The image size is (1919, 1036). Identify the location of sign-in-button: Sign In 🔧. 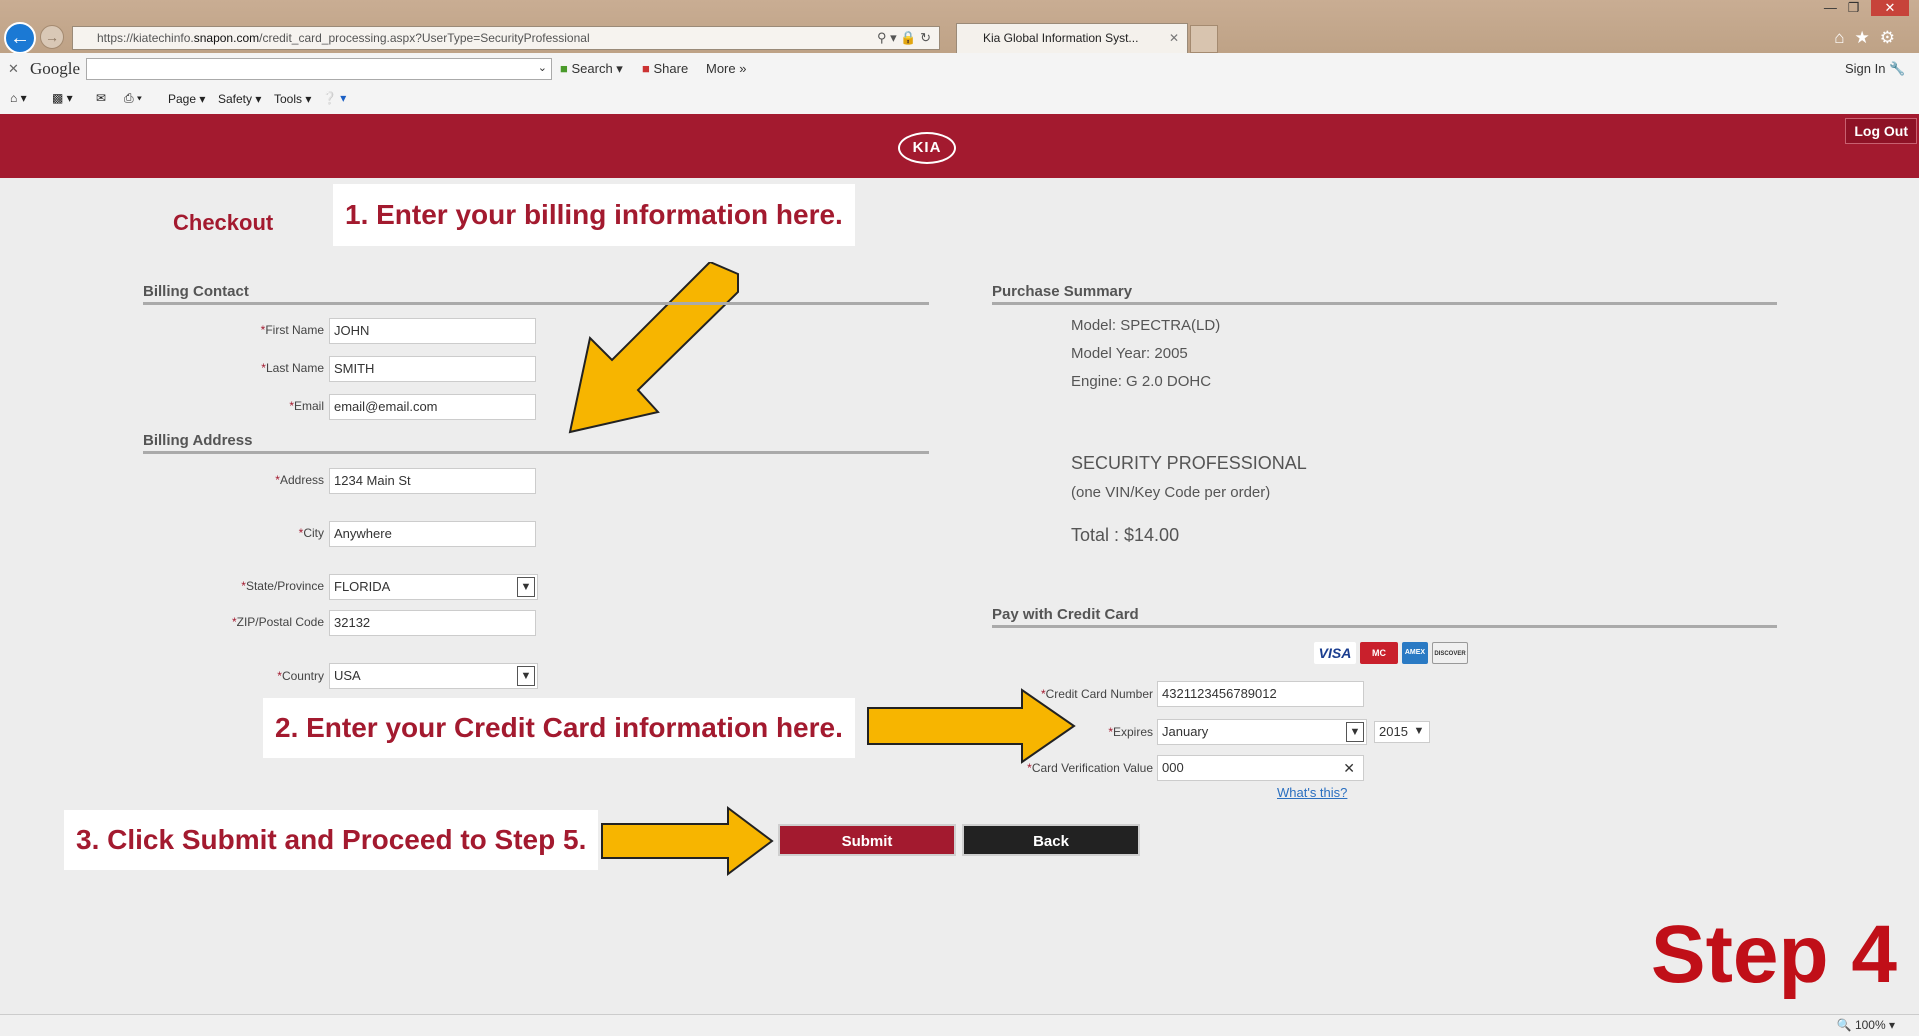
(1875, 69).